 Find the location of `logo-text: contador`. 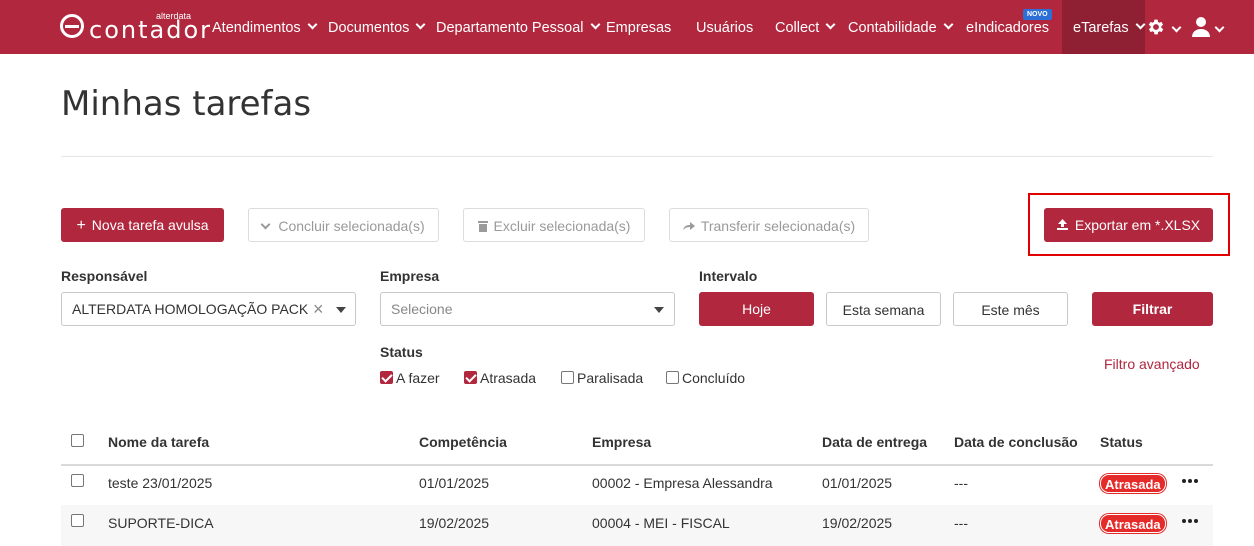

logo-text: contador is located at coordinates (150, 30).